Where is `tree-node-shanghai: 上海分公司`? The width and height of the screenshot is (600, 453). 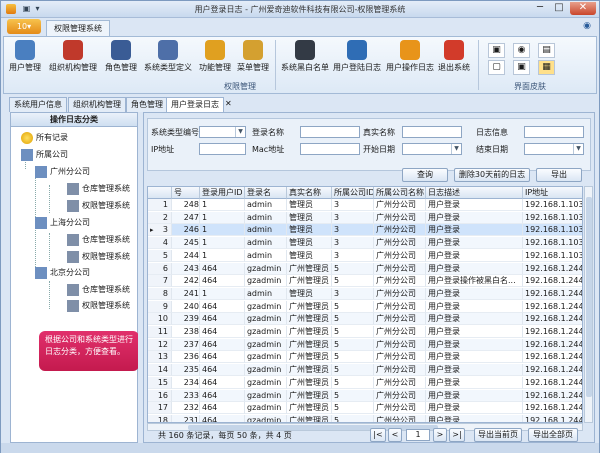 tree-node-shanghai: 上海分公司 is located at coordinates (62, 223).